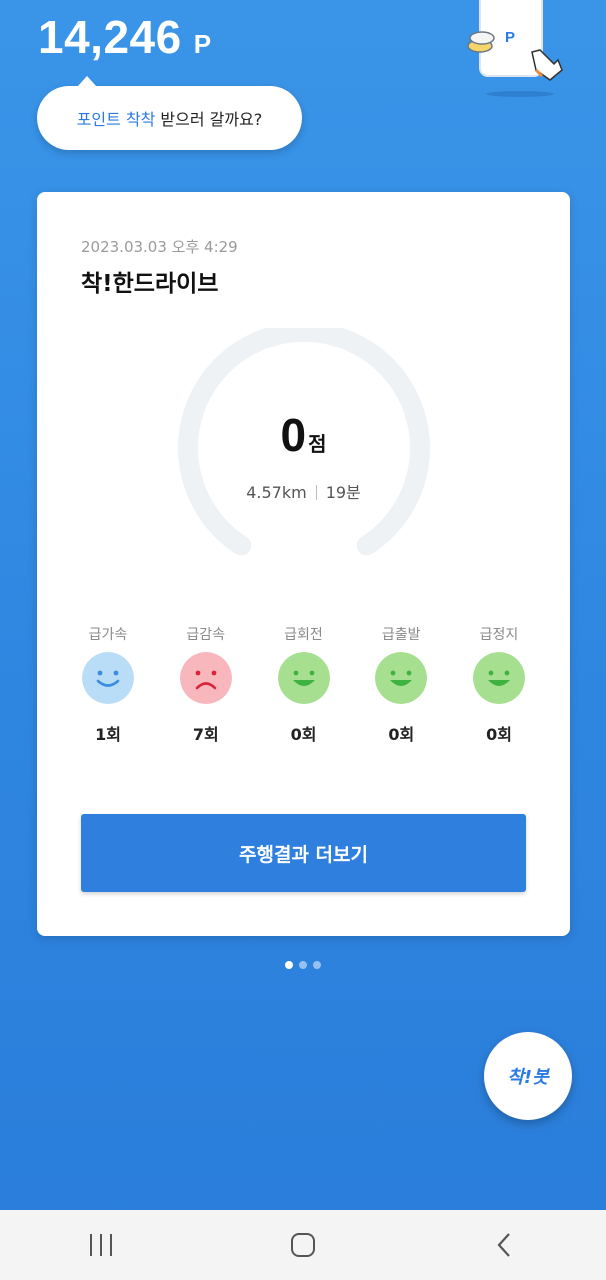 This screenshot has height=1280, width=606. I want to click on points-tooltip-bubble: 포인트 착착 받으러 갈까요?, so click(169, 113).